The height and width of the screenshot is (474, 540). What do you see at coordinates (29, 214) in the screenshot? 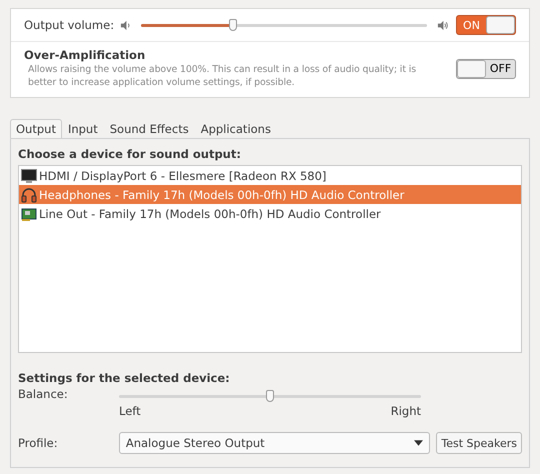
I see `sound-card-icon` at bounding box center [29, 214].